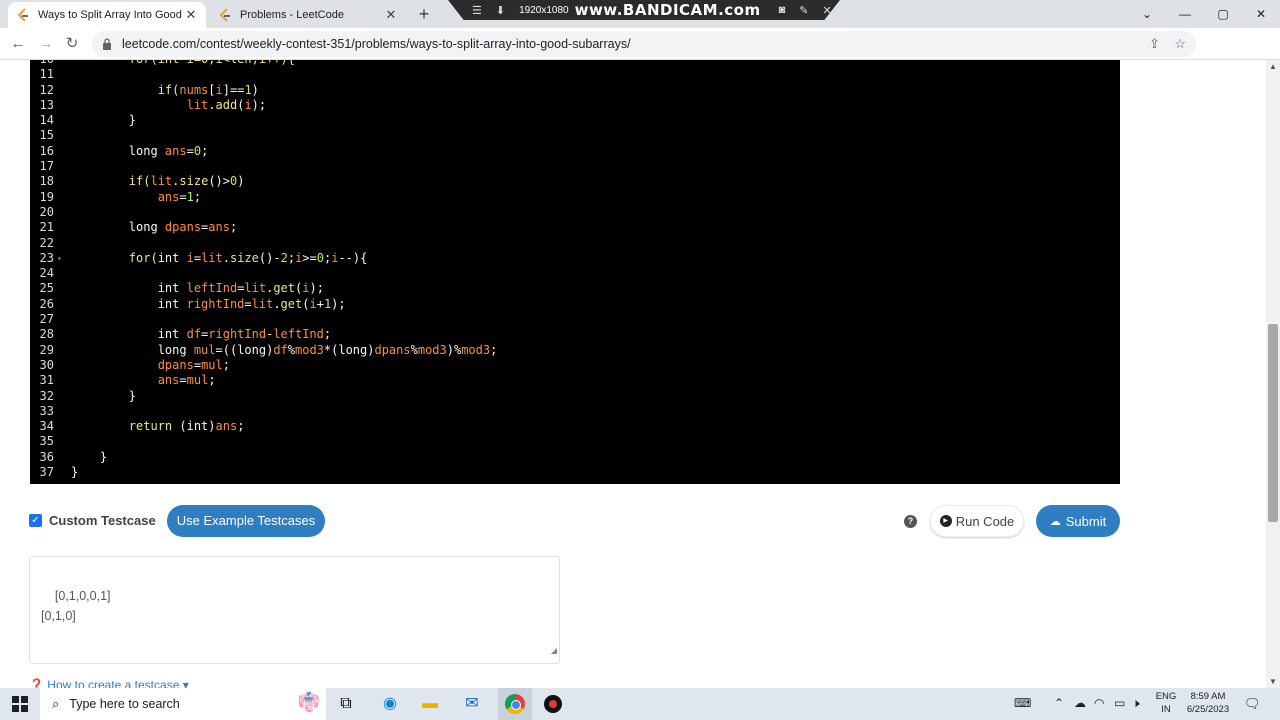  I want to click on code-line: 28 int df=rightInd-leftInd;, so click(575, 334).